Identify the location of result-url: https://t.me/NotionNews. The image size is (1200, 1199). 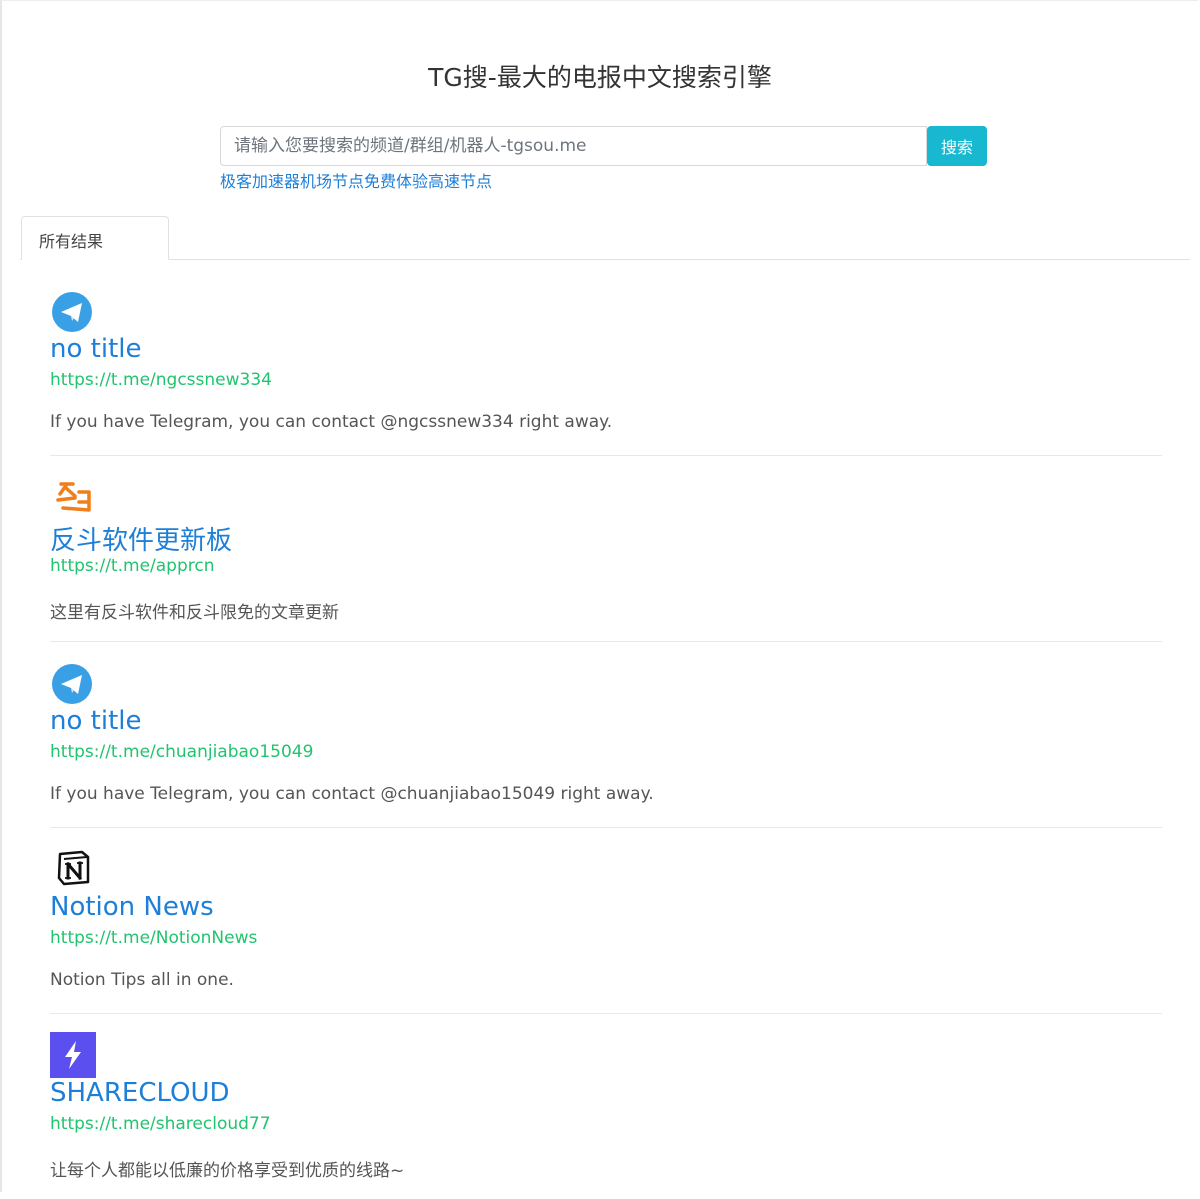
(153, 938).